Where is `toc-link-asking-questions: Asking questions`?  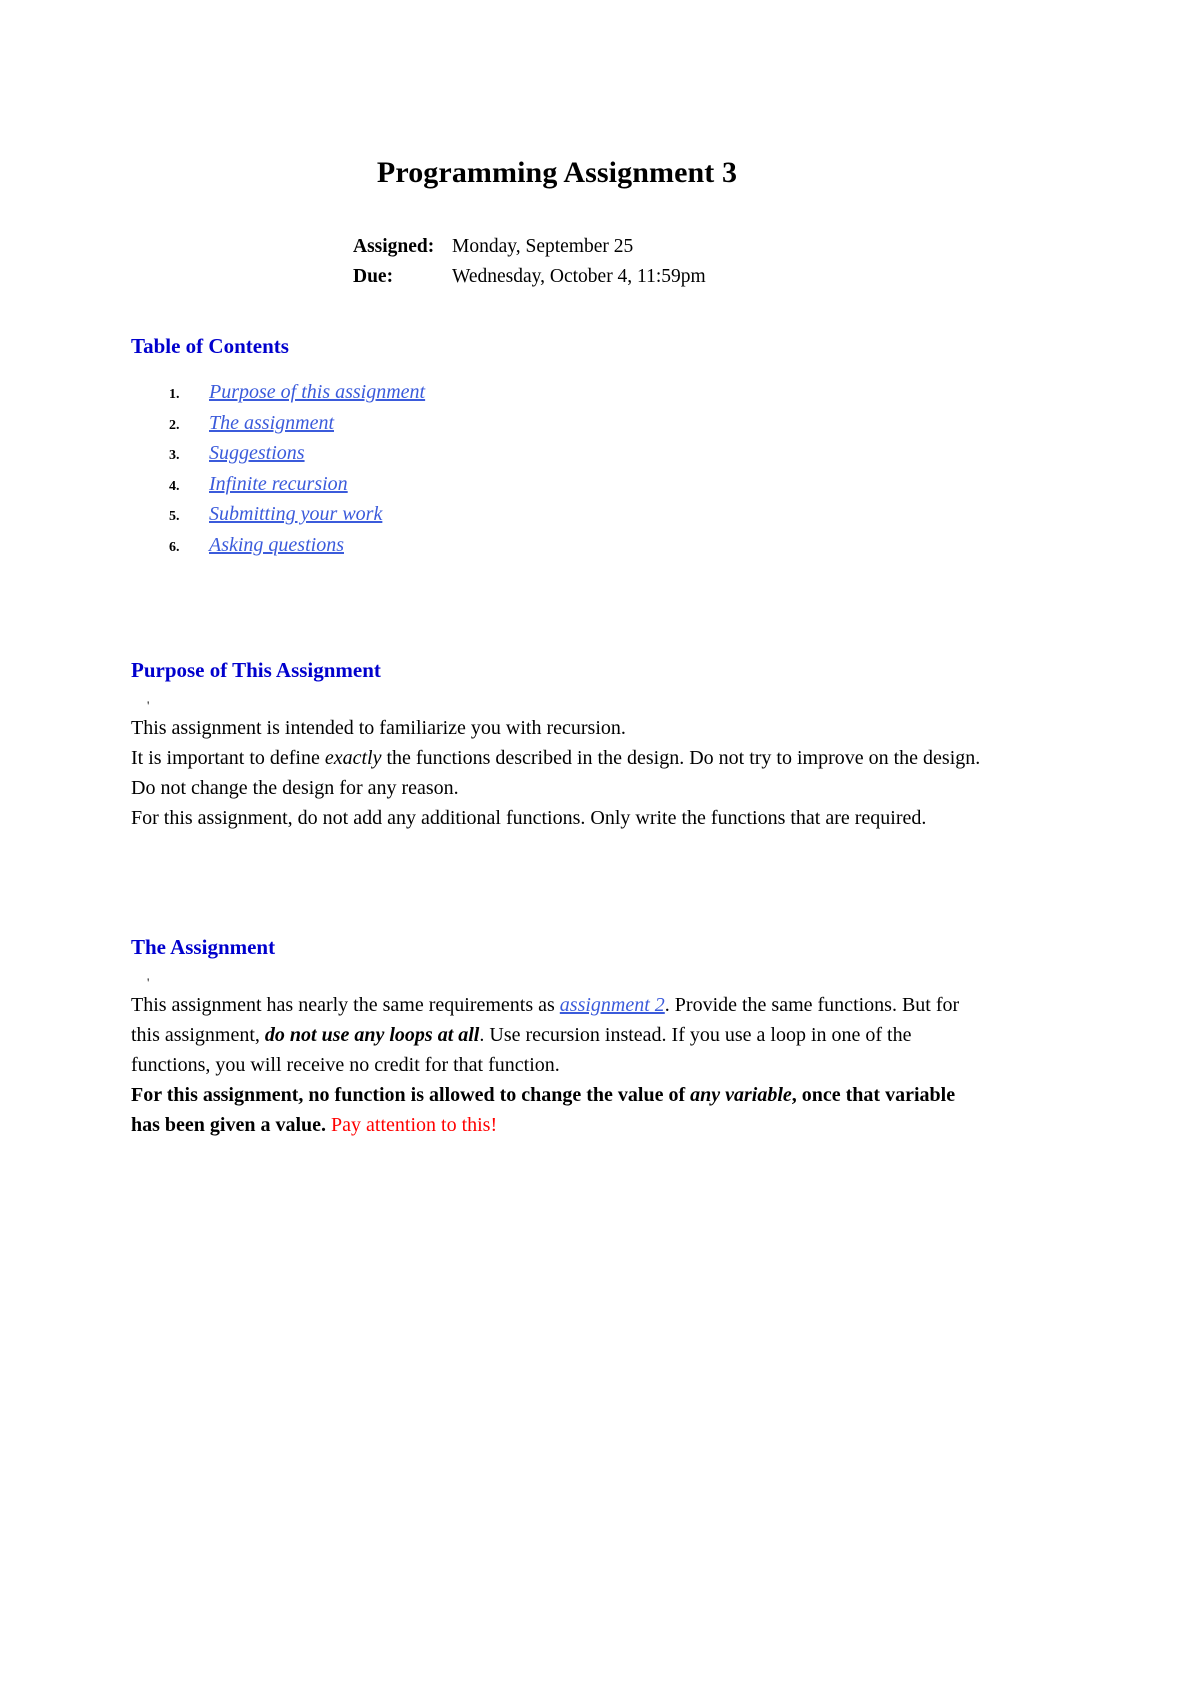 toc-link-asking-questions: Asking questions is located at coordinates (276, 545).